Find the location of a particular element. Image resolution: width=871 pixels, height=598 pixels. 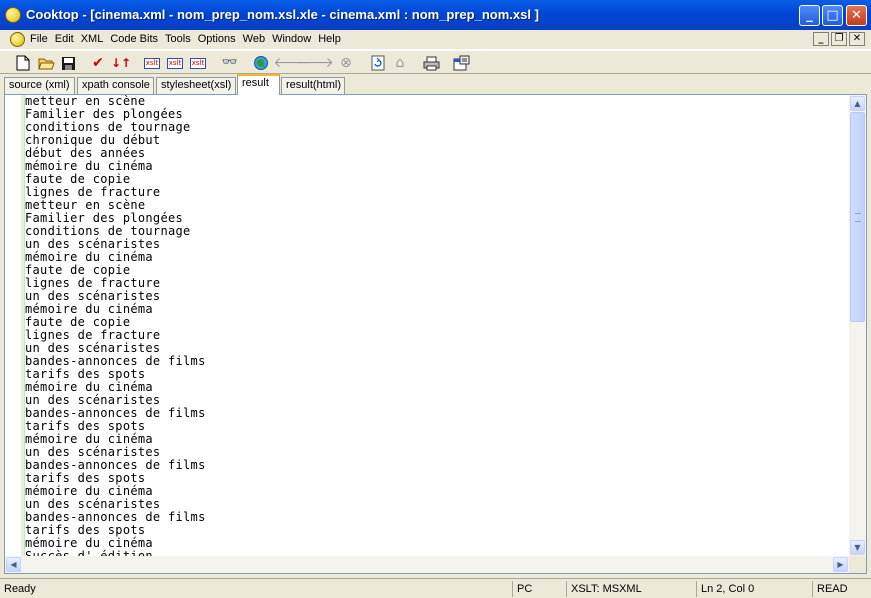

open-folder-icon is located at coordinates (46, 63).